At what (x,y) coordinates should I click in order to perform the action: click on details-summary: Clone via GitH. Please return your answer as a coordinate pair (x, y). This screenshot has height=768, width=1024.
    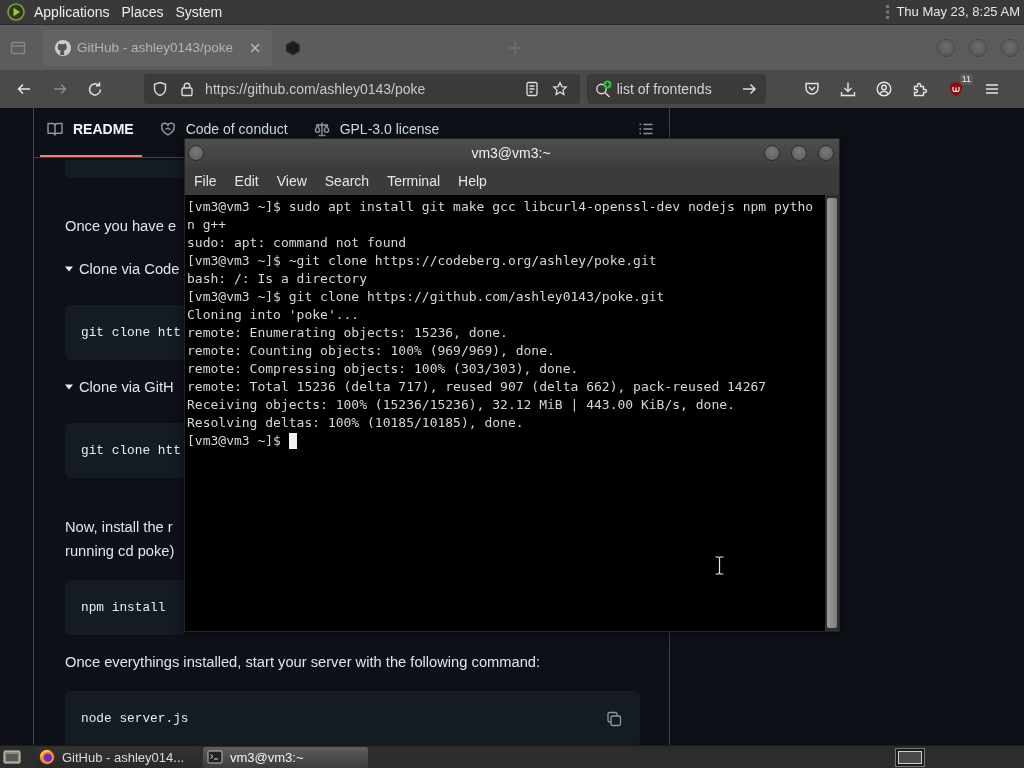
    Looking at the image, I should click on (119, 387).